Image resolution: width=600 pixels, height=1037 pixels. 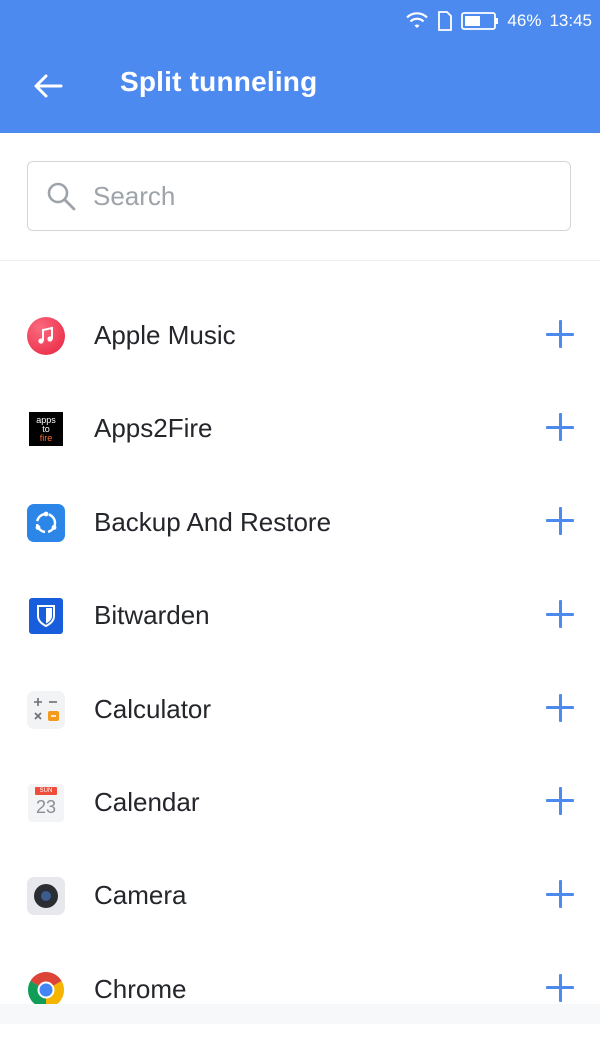 I want to click on app-name: Camera, so click(x=140, y=895).